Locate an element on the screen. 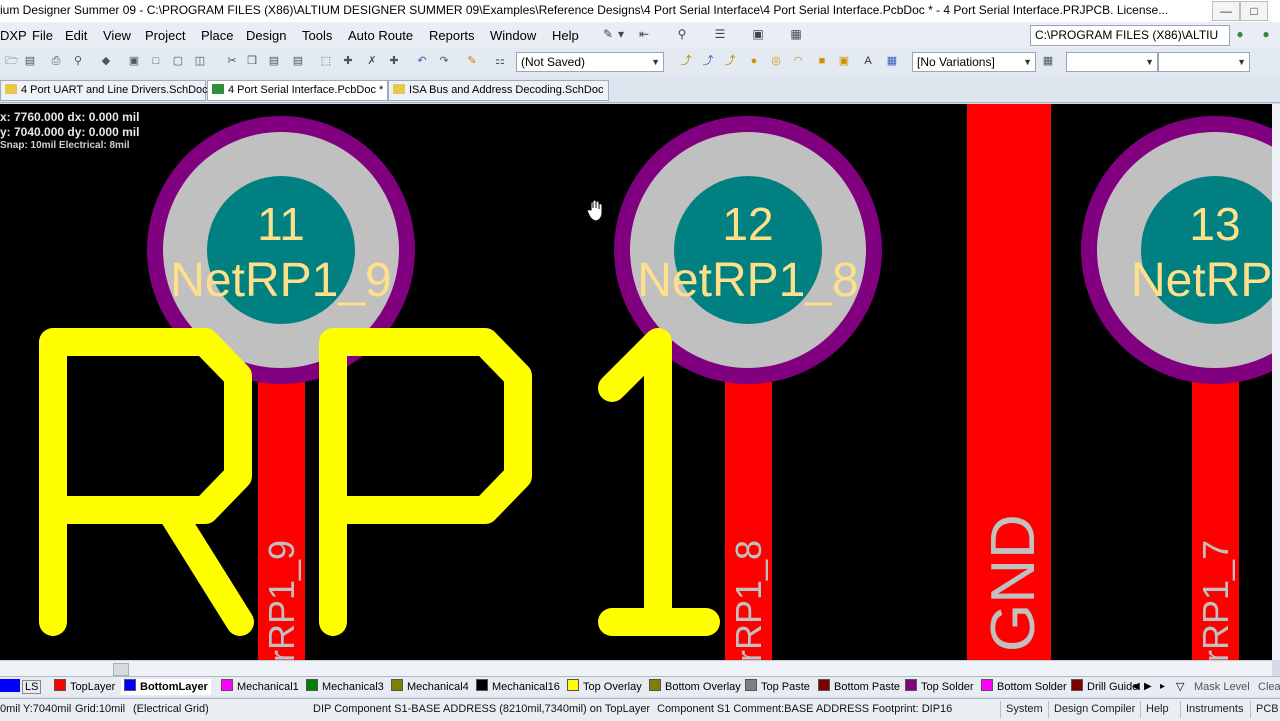  variations-combo: [No Variations] ▼ is located at coordinates (974, 62).